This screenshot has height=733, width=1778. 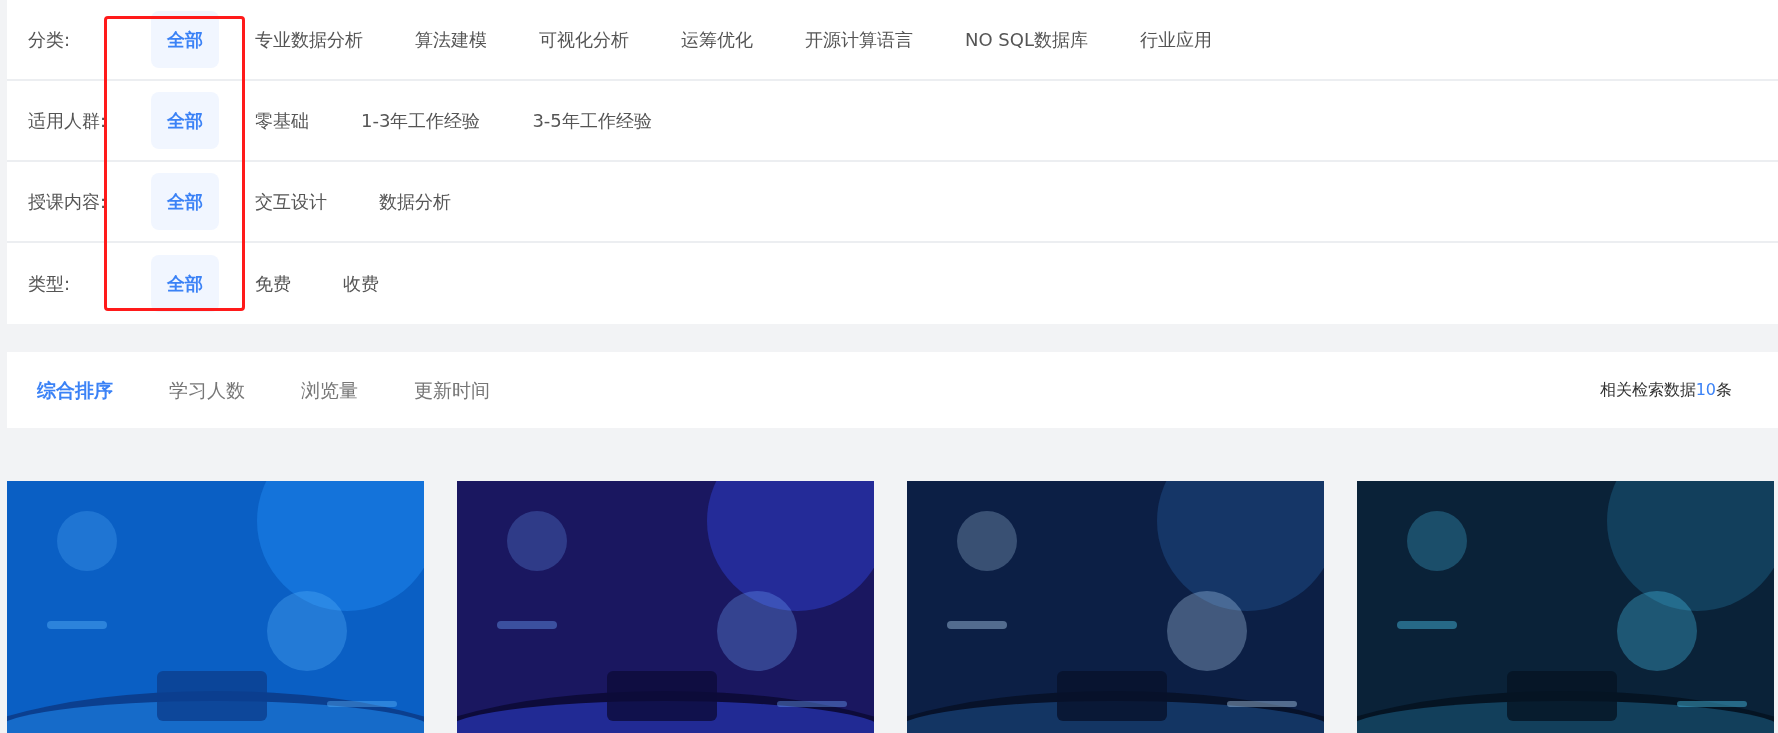 What do you see at coordinates (67, 121) in the screenshot?
I see `filter-label: 适用人群:` at bounding box center [67, 121].